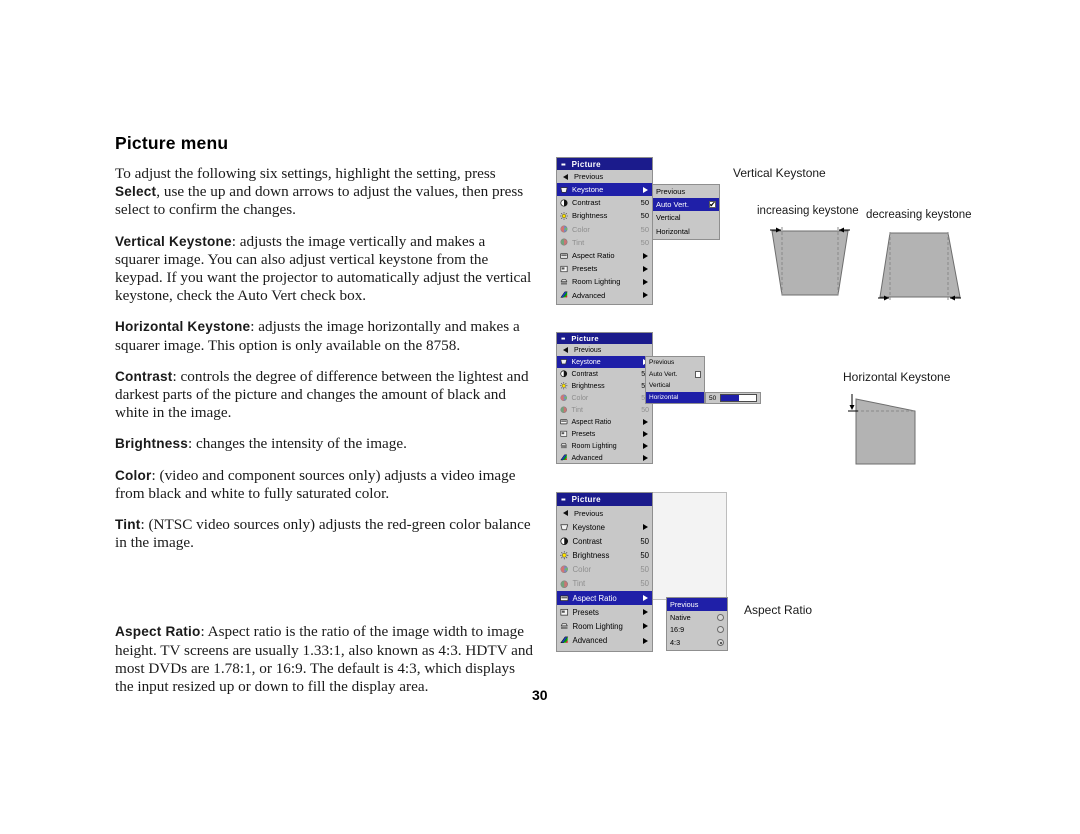 The width and height of the screenshot is (1080, 834). What do you see at coordinates (677, 630) in the screenshot?
I see `submenu-item-label: 16:9` at bounding box center [677, 630].